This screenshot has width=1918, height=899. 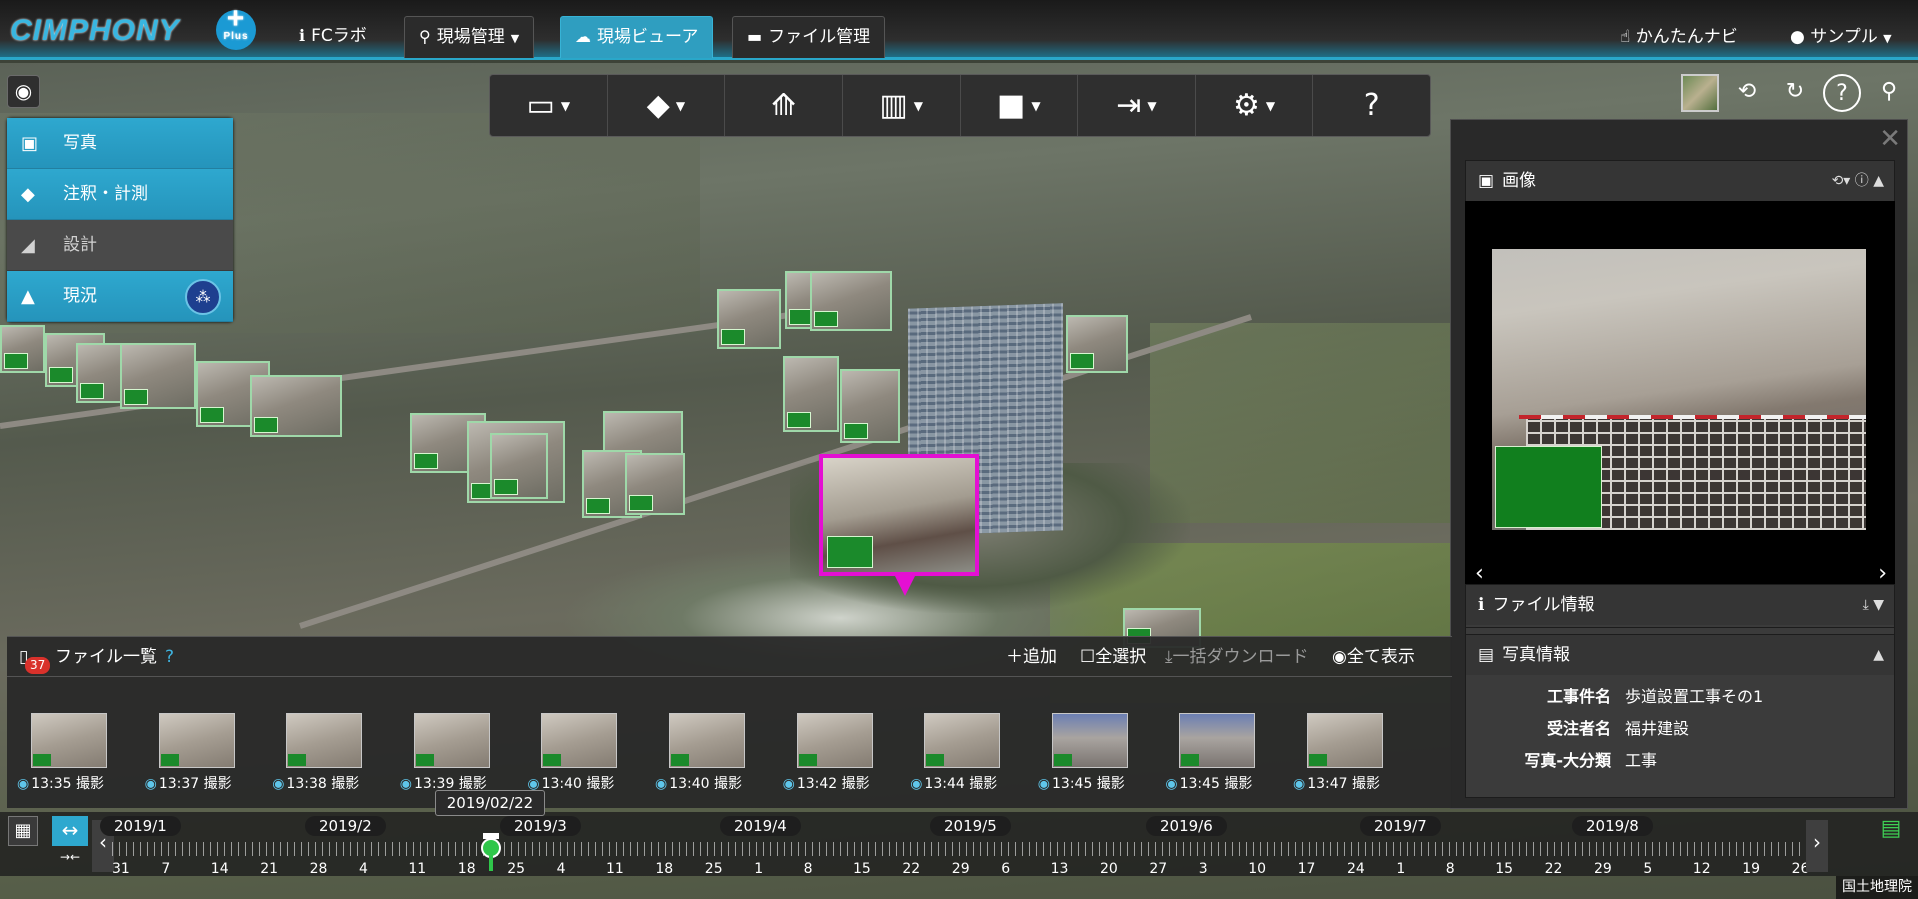 I want to click on image-viewer: ‹ ›, so click(x=1680, y=393).